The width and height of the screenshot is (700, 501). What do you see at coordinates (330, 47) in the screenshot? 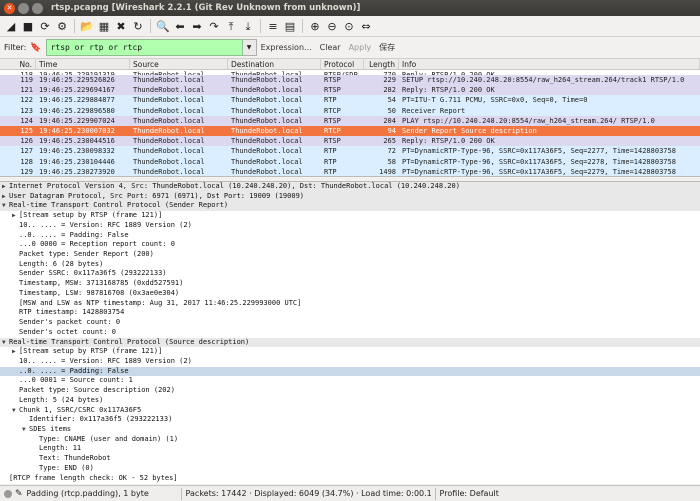
I see `clear-button: Clear` at bounding box center [330, 47].